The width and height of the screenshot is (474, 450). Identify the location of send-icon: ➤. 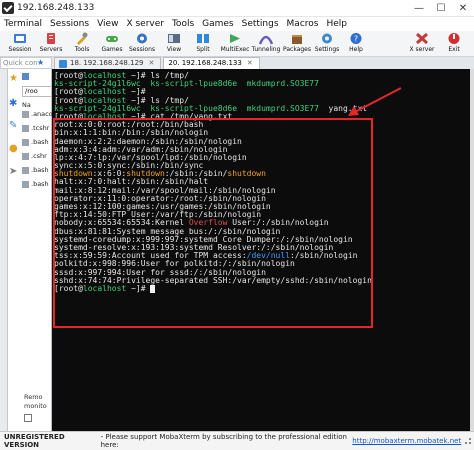
(16, 173).